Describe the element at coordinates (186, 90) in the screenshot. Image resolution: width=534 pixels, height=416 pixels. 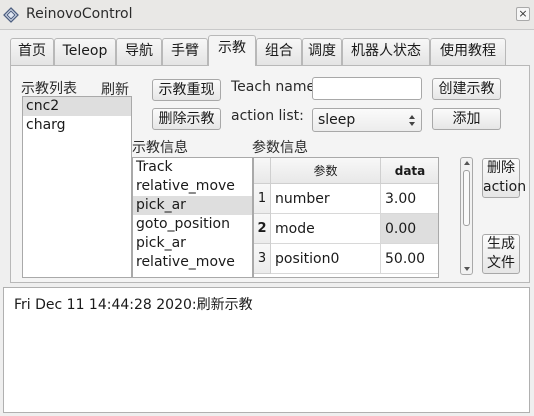
I see `replay-teach-button: 示教重现` at that location.